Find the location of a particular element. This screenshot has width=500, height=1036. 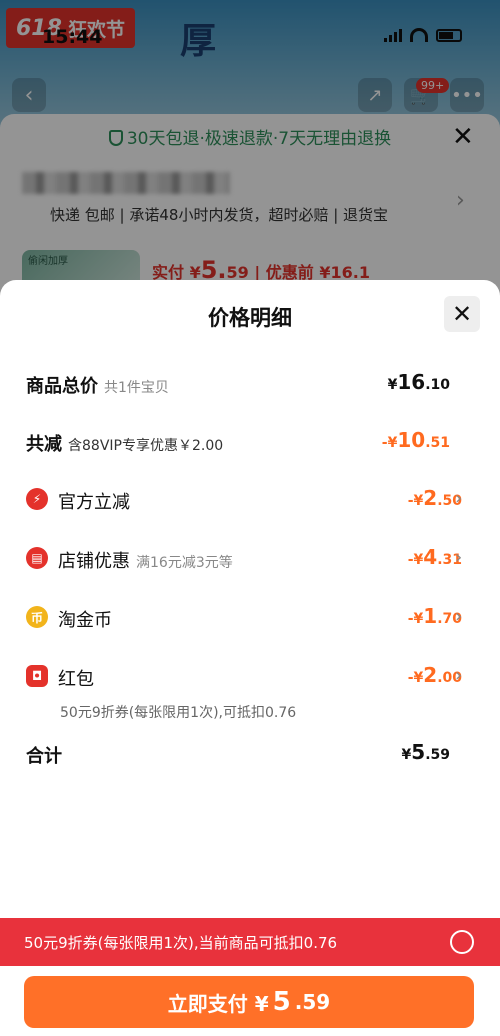

coin-icon: 币 is located at coordinates (37, 617).